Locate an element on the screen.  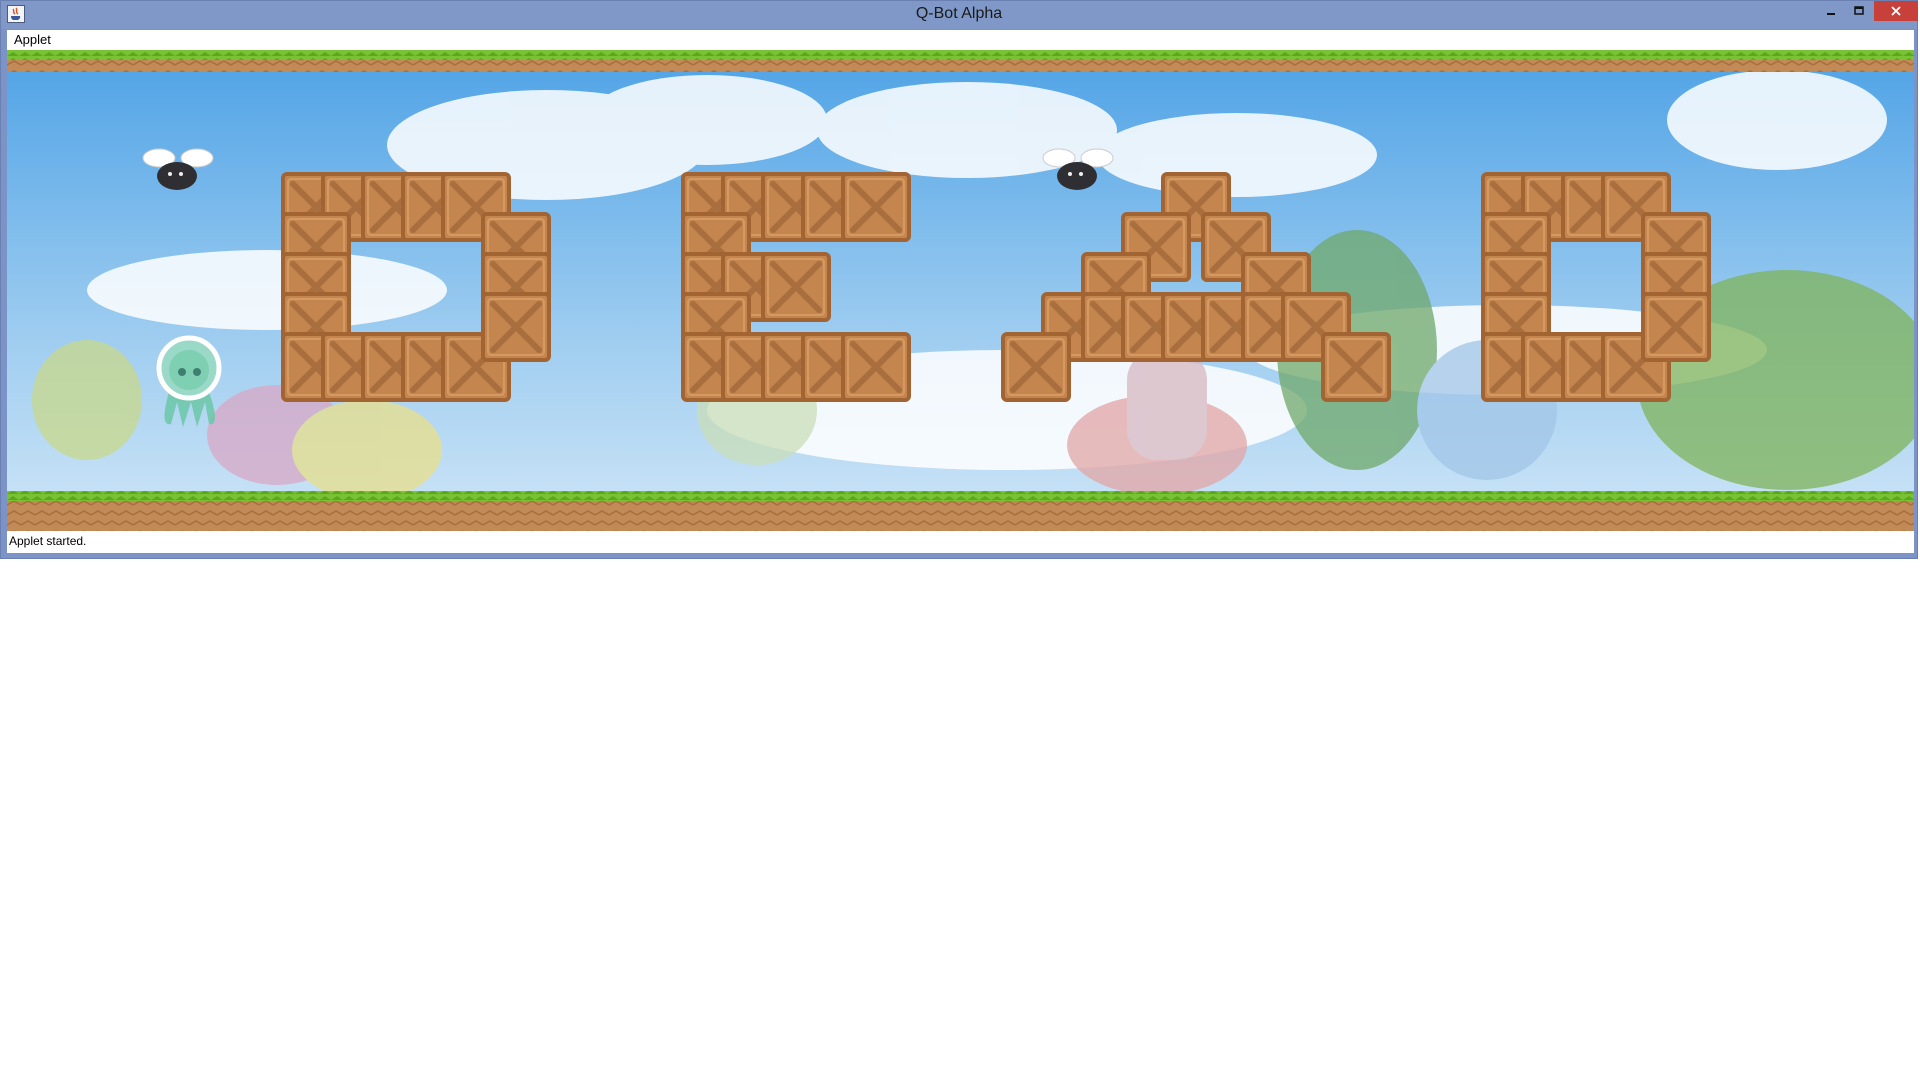
status-text: Applet started. is located at coordinates (48, 541).